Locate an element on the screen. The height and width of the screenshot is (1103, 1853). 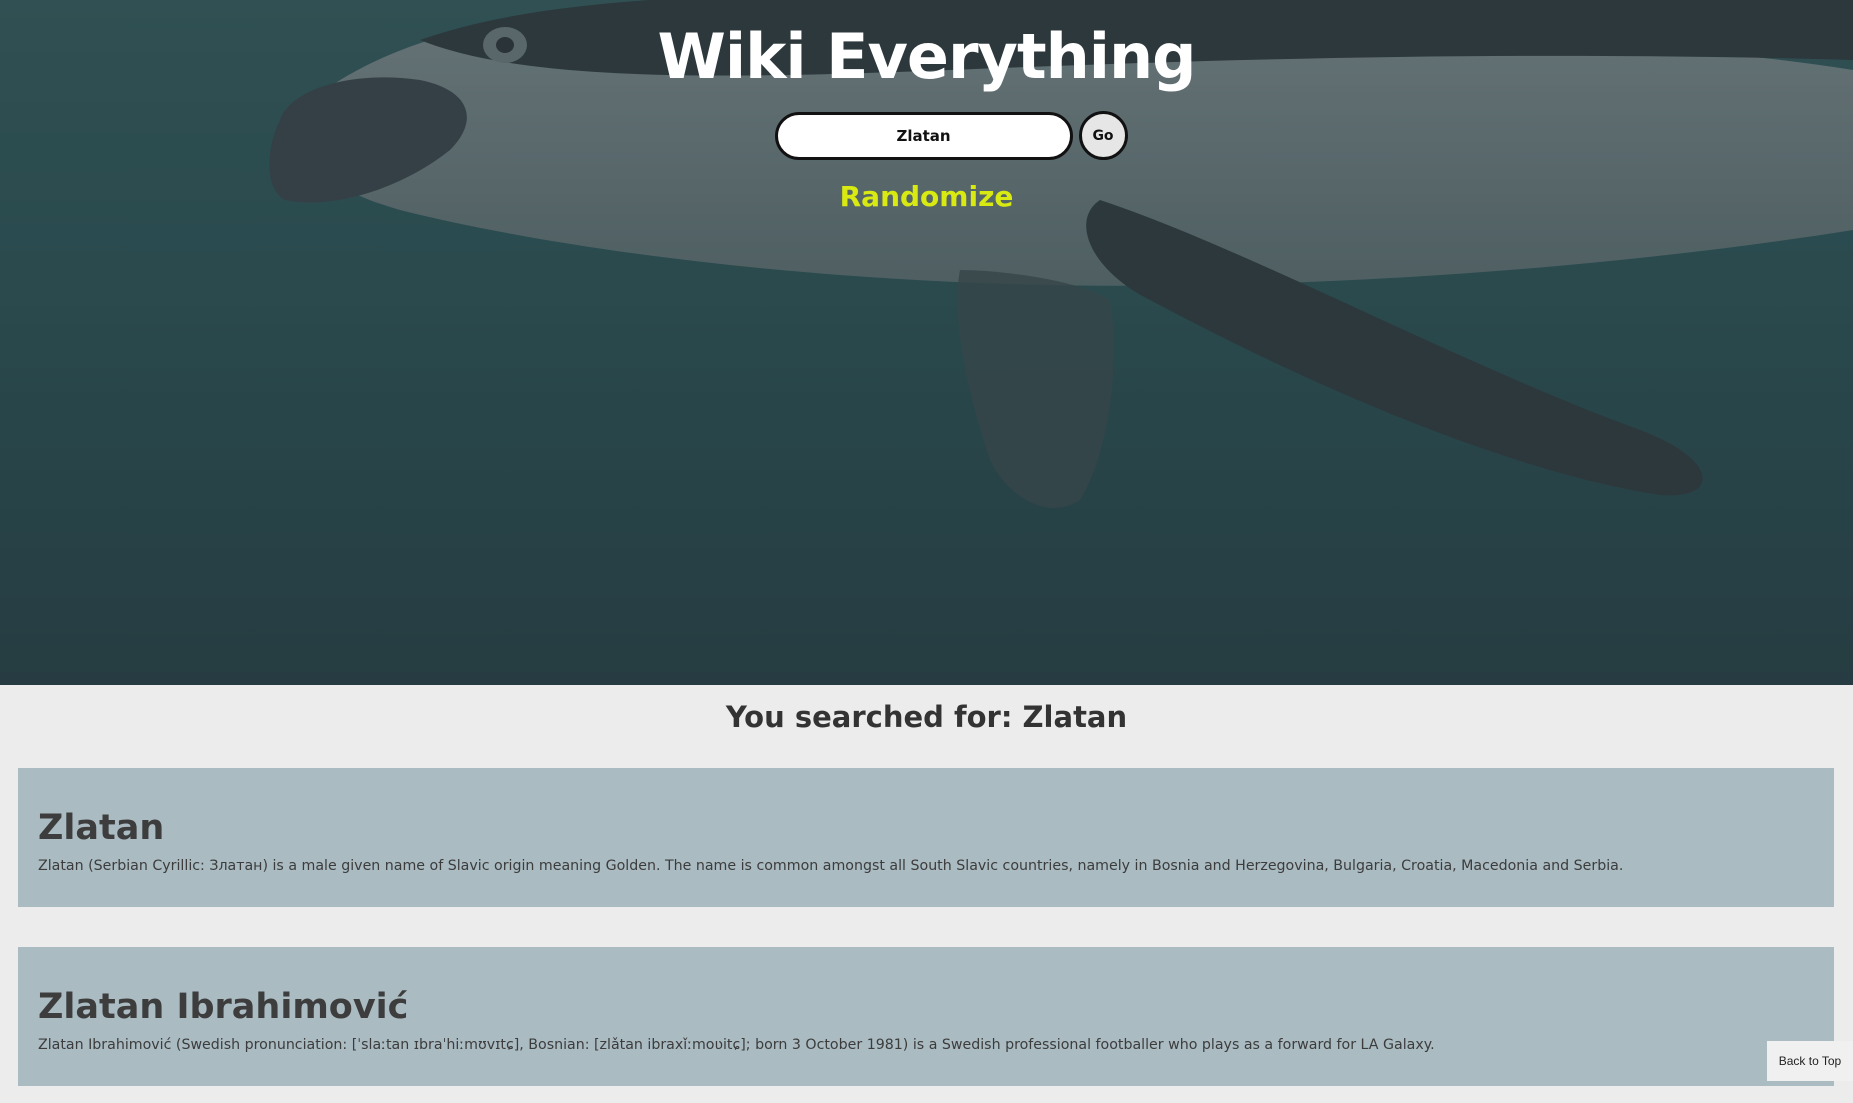
search-input is located at coordinates (923, 135).